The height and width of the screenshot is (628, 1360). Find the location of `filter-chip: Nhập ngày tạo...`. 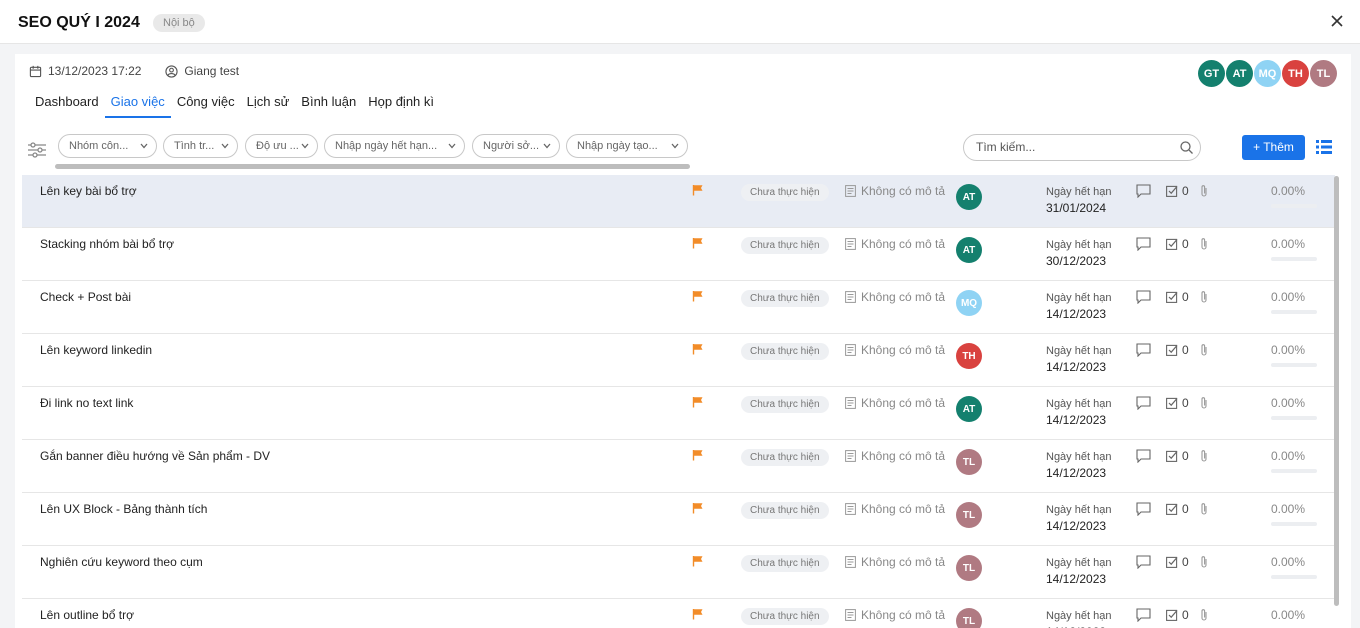

filter-chip: Nhập ngày tạo... is located at coordinates (627, 146).